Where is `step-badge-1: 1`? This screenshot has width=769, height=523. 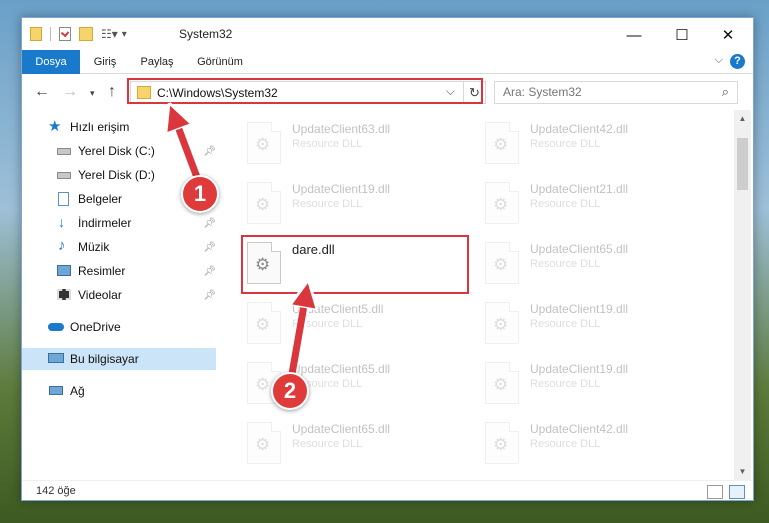
step-badge-1: 1 is located at coordinates (200, 194).